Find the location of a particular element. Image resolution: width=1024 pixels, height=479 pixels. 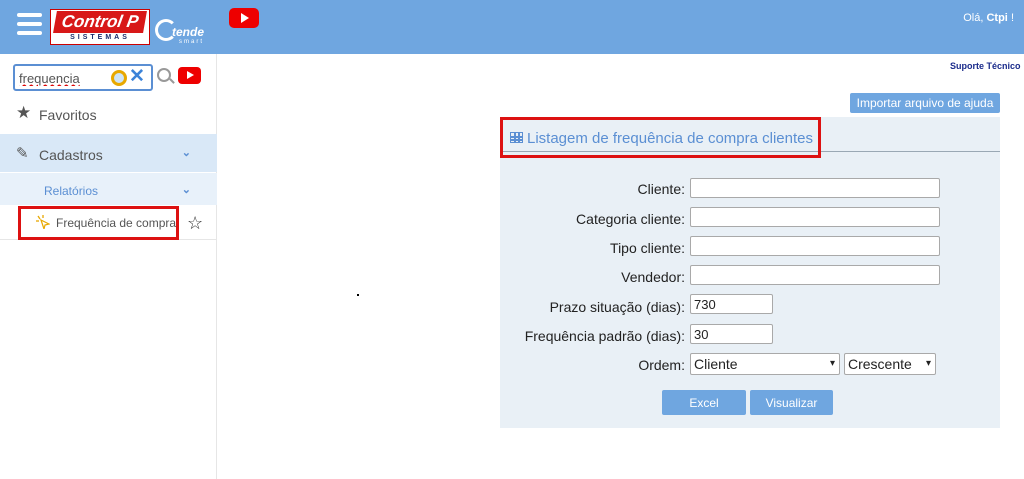

ordem-selected-value: Cliente is located at coordinates (716, 364).